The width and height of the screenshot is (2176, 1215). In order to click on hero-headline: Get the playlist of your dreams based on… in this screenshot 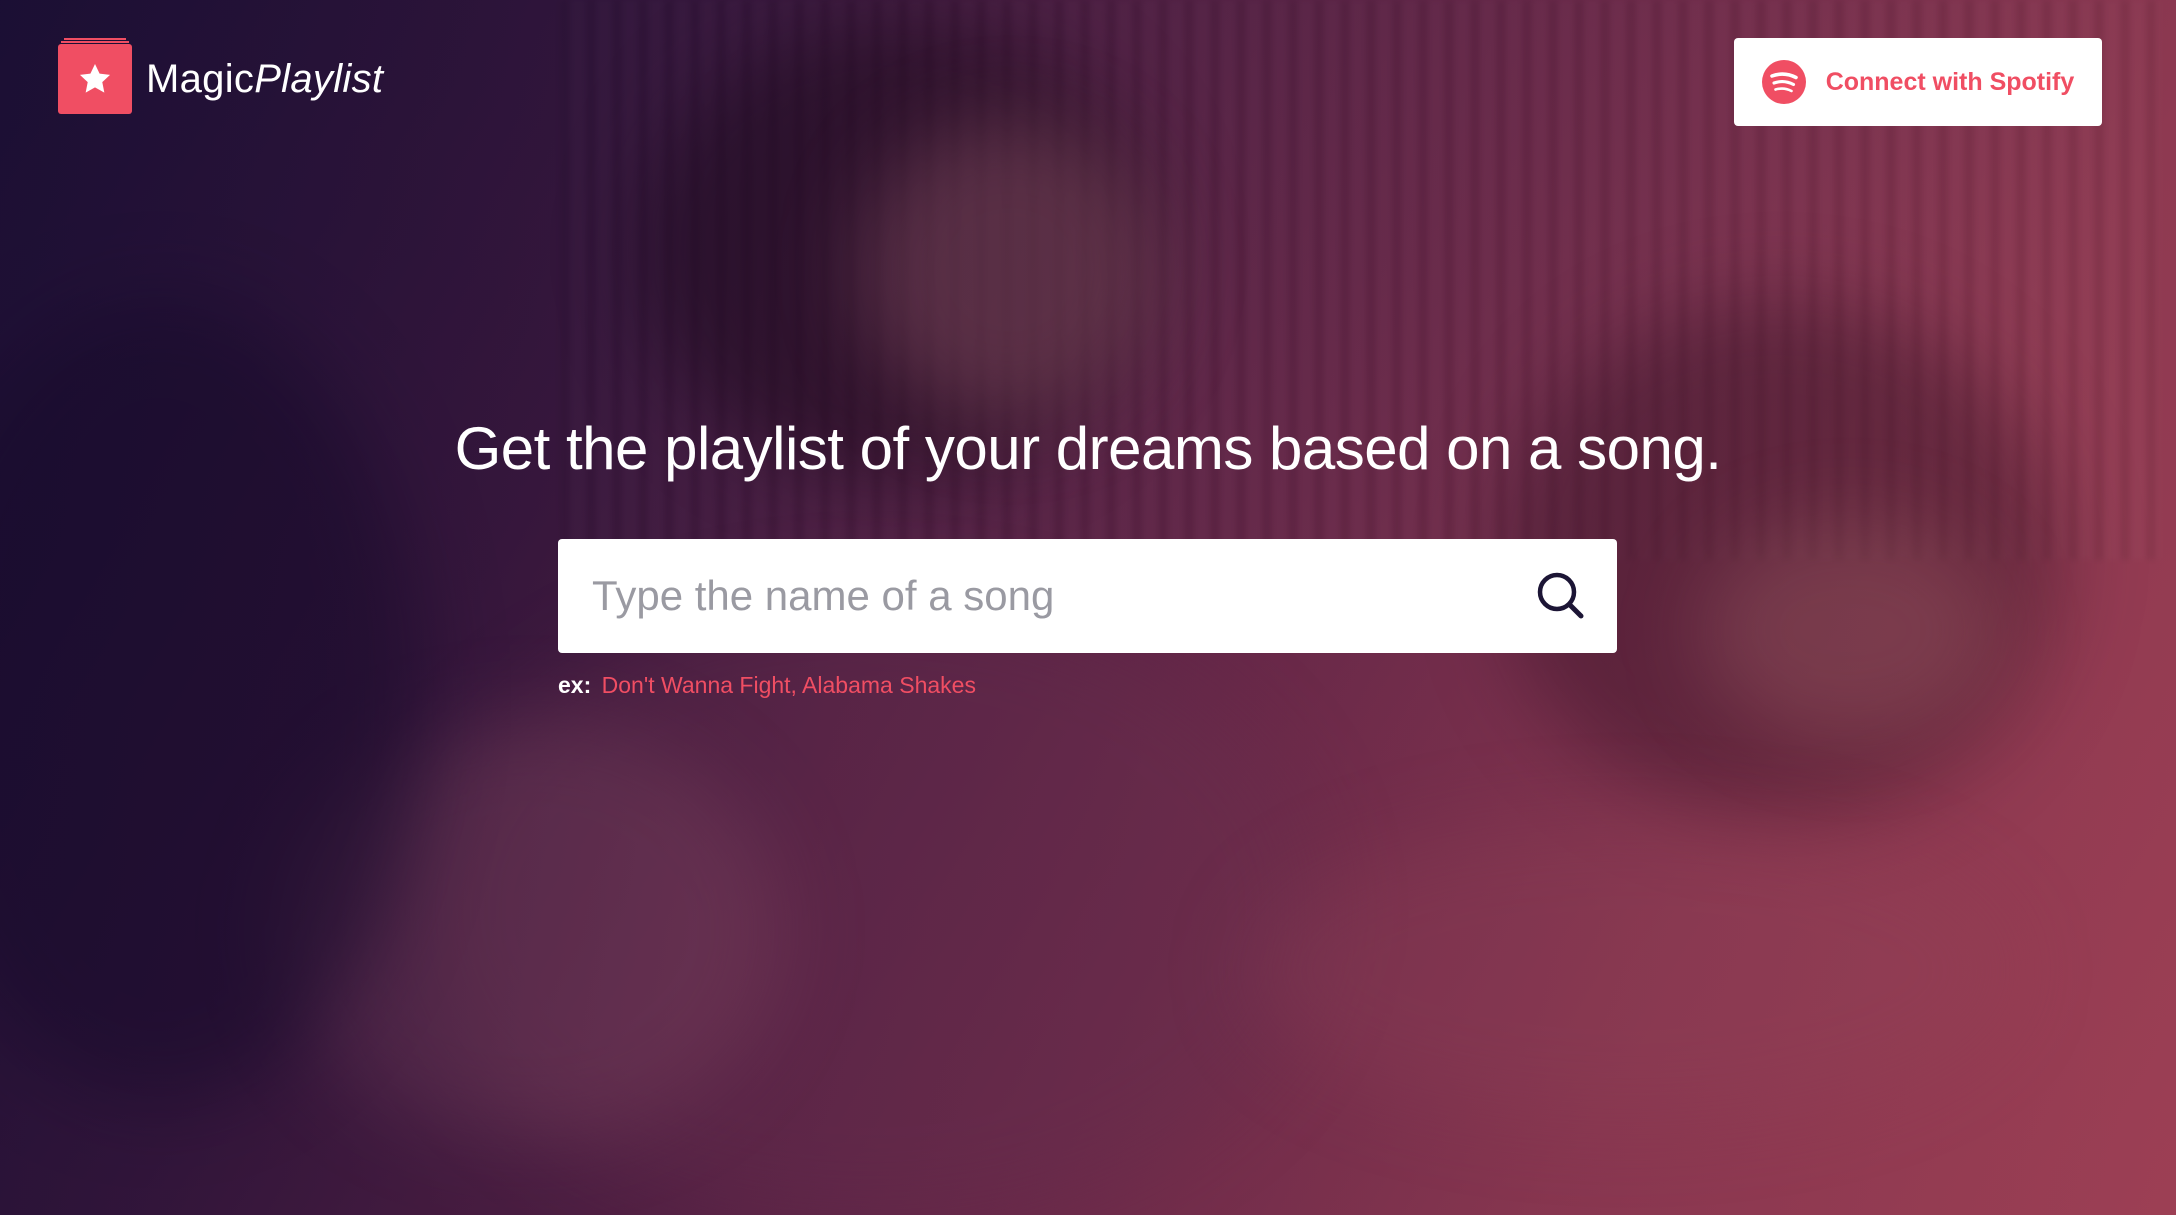, I will do `click(1088, 448)`.